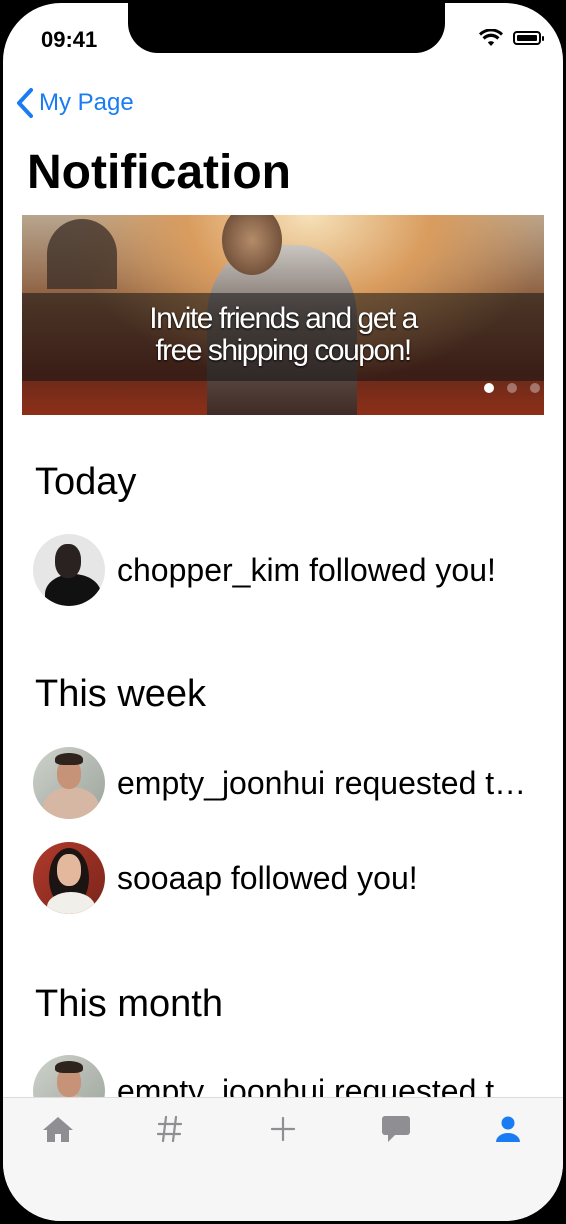  I want to click on section-title-this-month: This month, so click(129, 1004).